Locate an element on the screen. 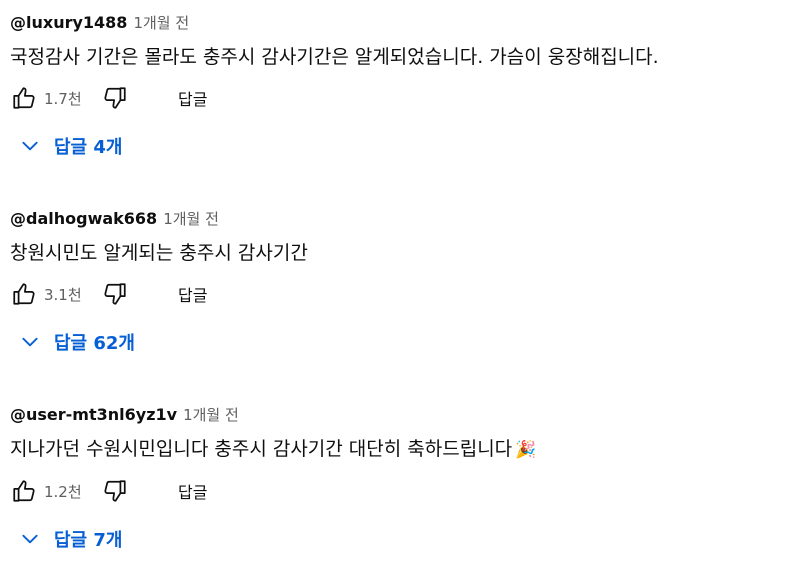 The image size is (790, 574). comment-text: 지나가던 수원시민입니다 충주시 감사기간 대단히 축하드립니다 🎉 is located at coordinates (395, 449).